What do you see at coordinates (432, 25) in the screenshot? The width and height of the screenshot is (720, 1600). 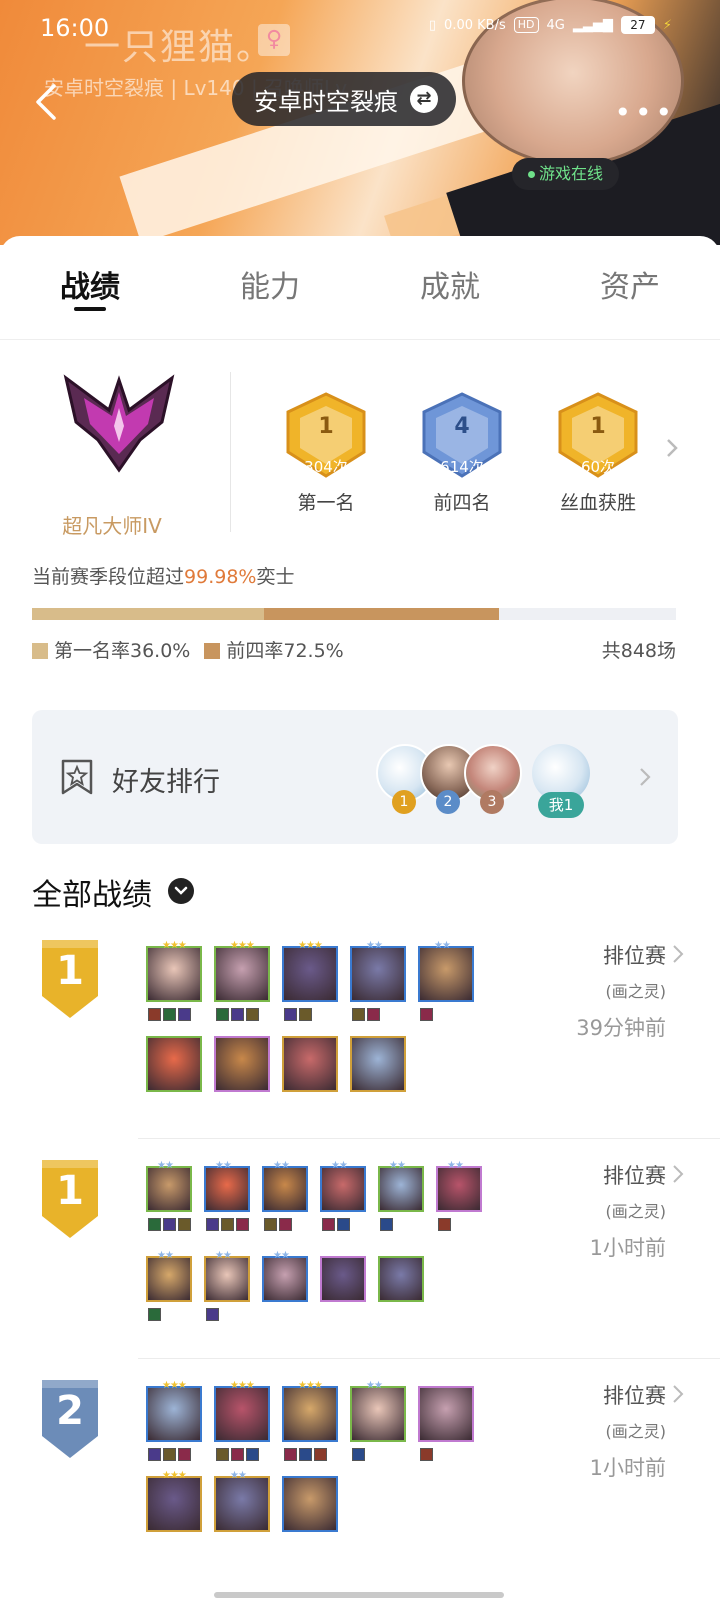 I see `vibrate-icon: ▯` at bounding box center [432, 25].